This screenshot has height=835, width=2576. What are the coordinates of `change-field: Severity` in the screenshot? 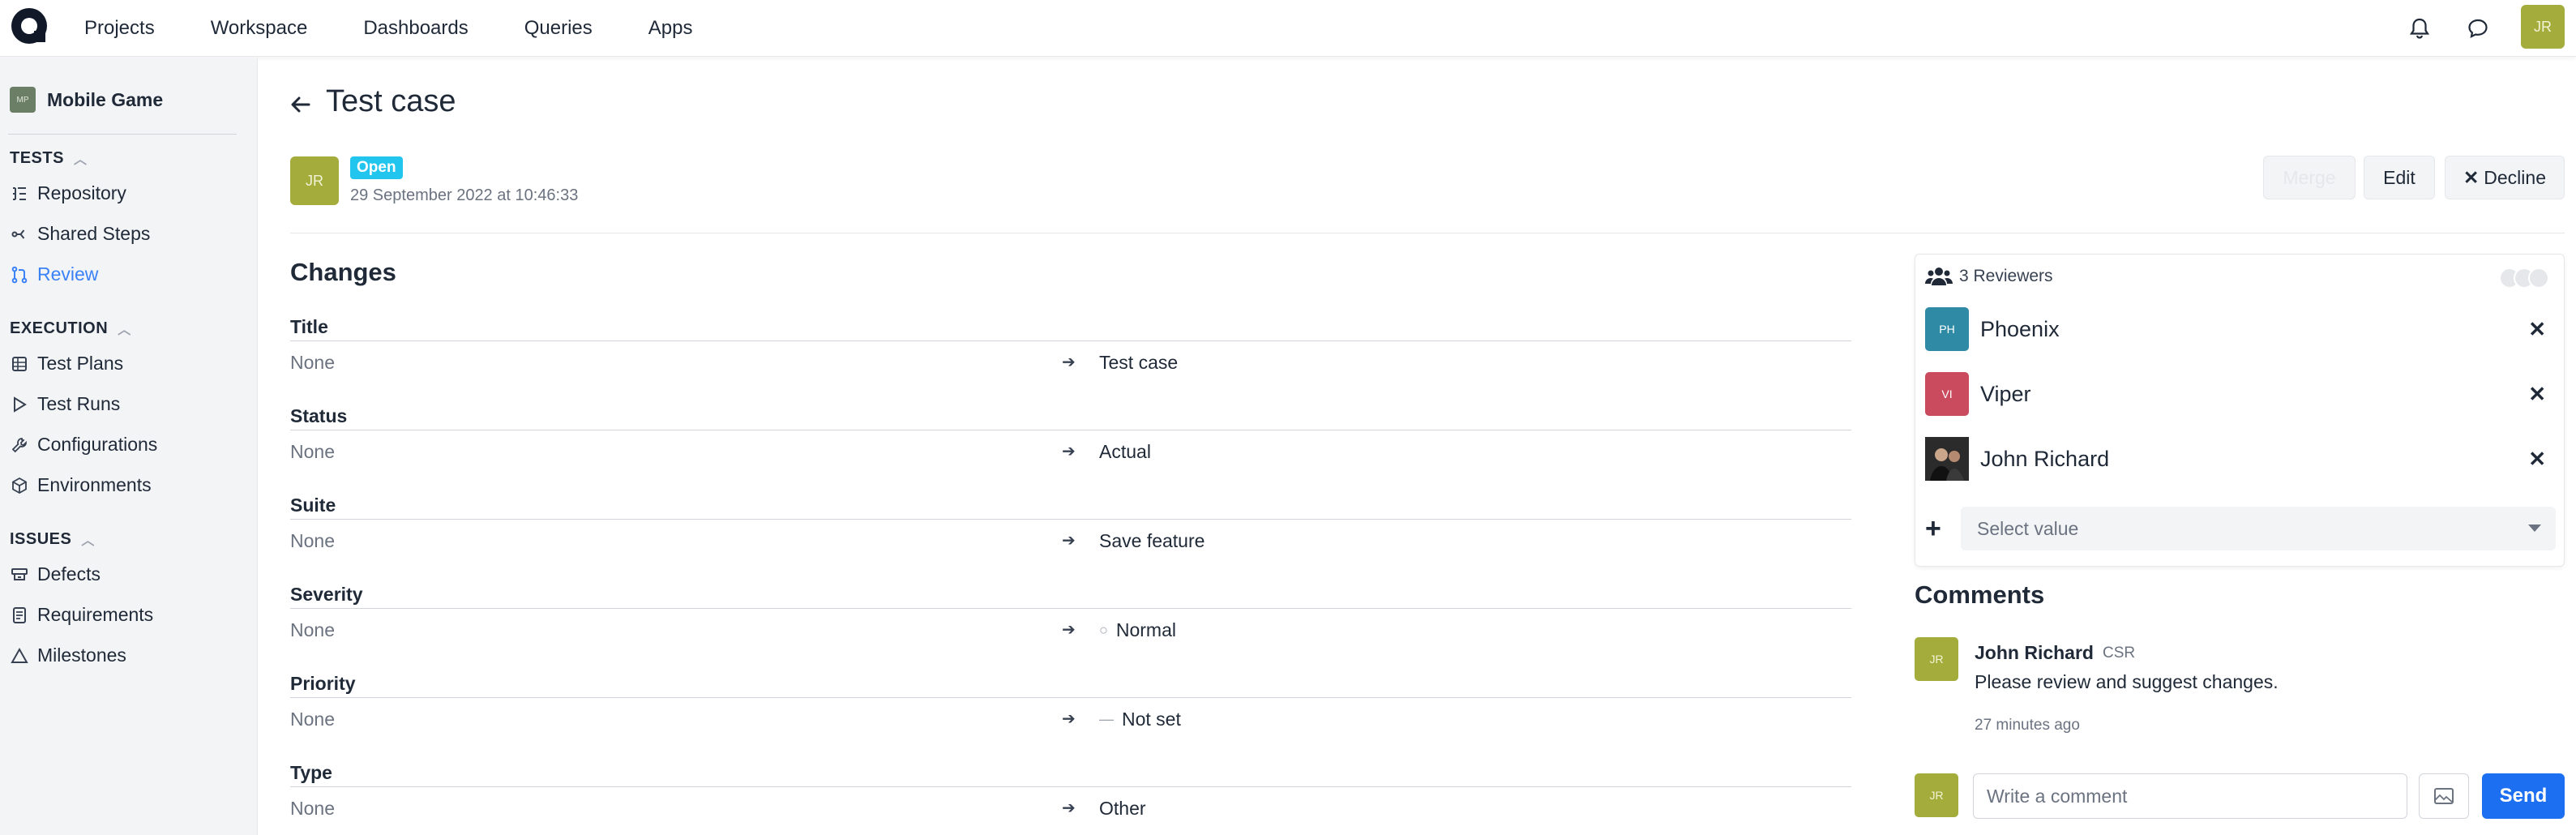 It's located at (326, 594).